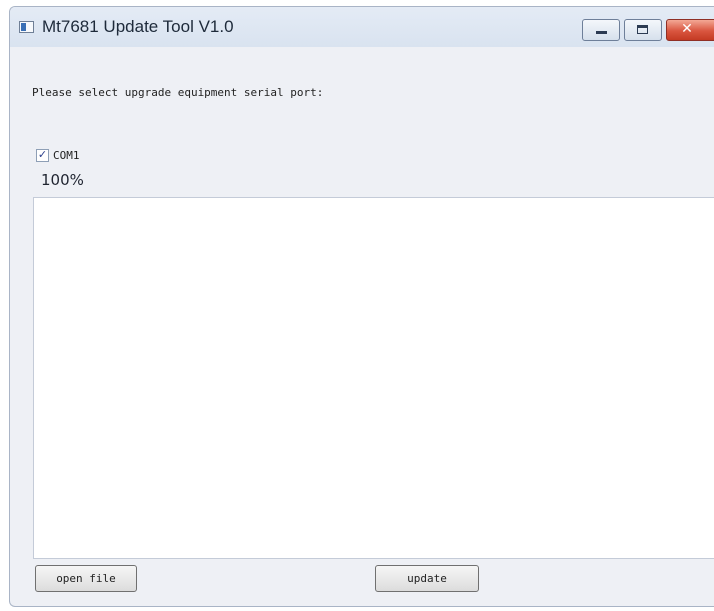 Image resolution: width=714 pixels, height=611 pixels. I want to click on com1-label: COM1, so click(66, 155).